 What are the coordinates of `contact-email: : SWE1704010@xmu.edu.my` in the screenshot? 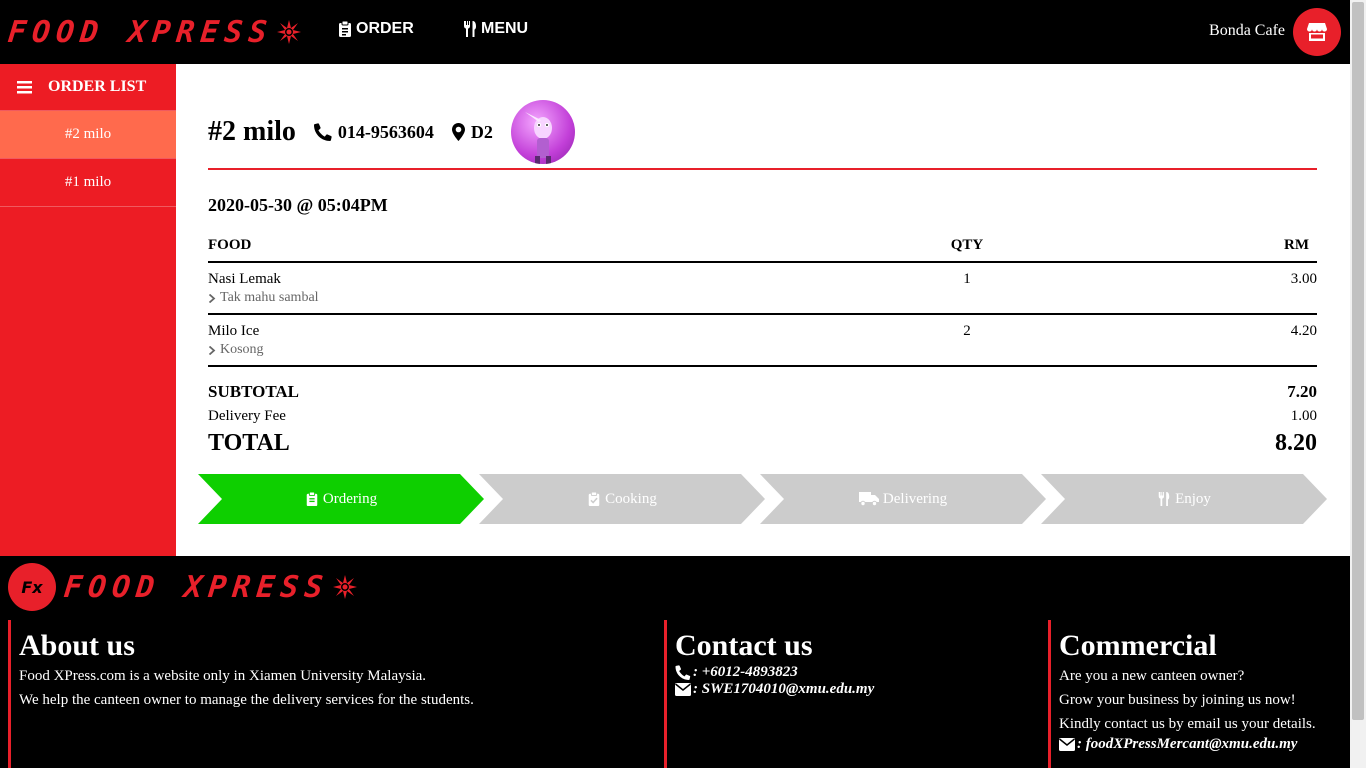 It's located at (859, 689).